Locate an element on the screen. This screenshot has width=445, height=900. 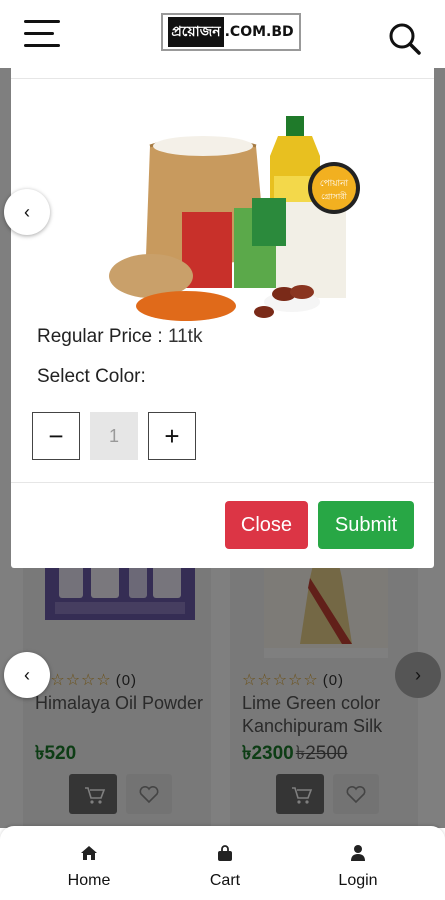
plus-icon: + is located at coordinates (172, 435).